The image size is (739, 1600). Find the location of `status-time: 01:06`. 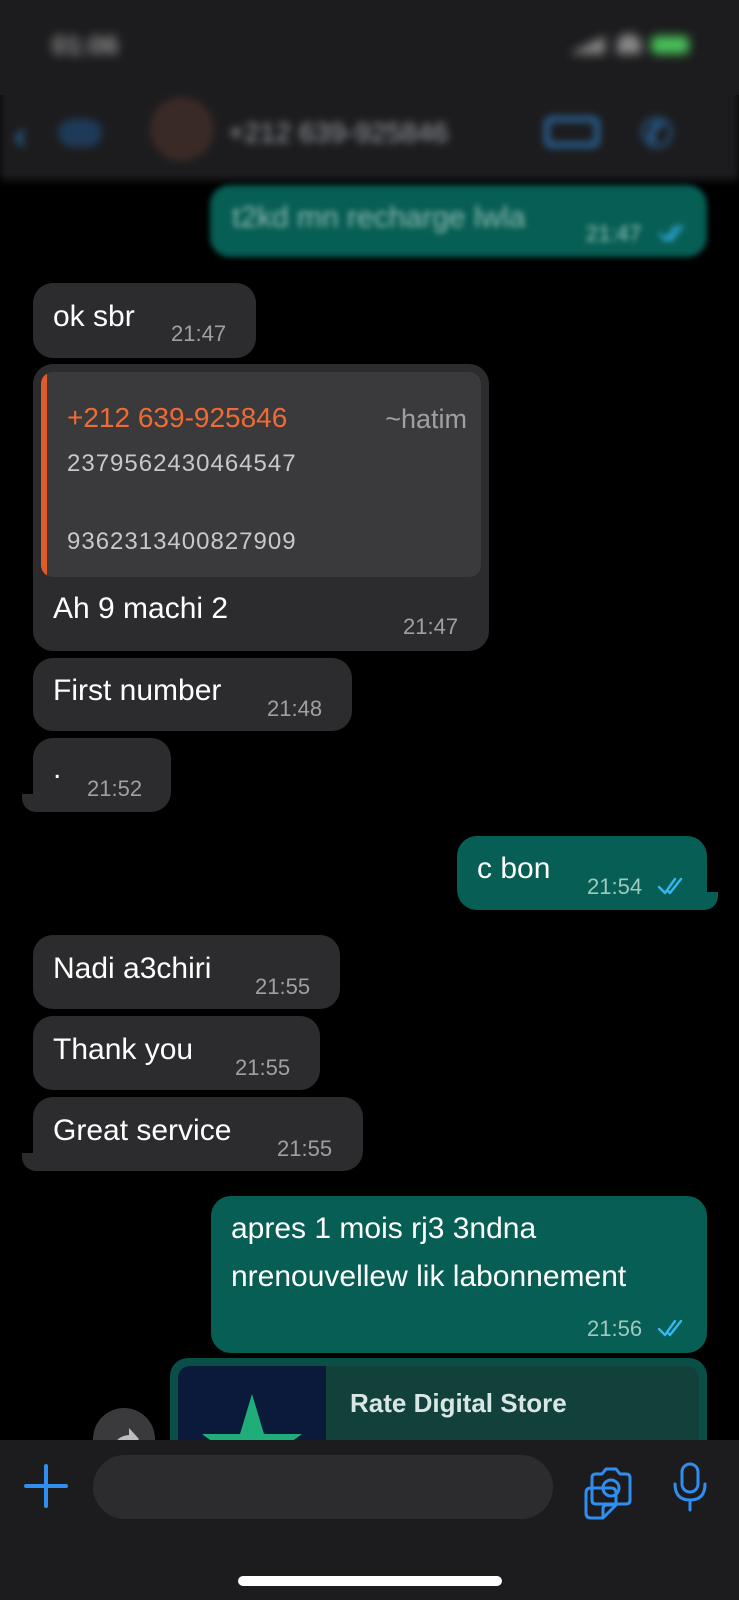

status-time: 01:06 is located at coordinates (85, 45).